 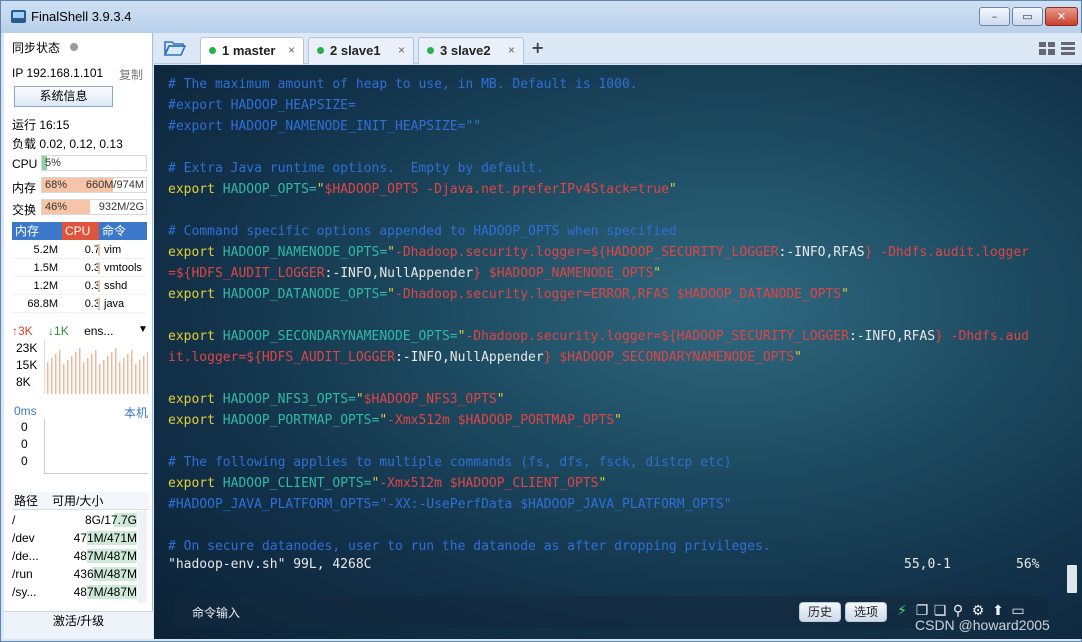 I want to click on close-button: ✕, so click(x=1061, y=16).